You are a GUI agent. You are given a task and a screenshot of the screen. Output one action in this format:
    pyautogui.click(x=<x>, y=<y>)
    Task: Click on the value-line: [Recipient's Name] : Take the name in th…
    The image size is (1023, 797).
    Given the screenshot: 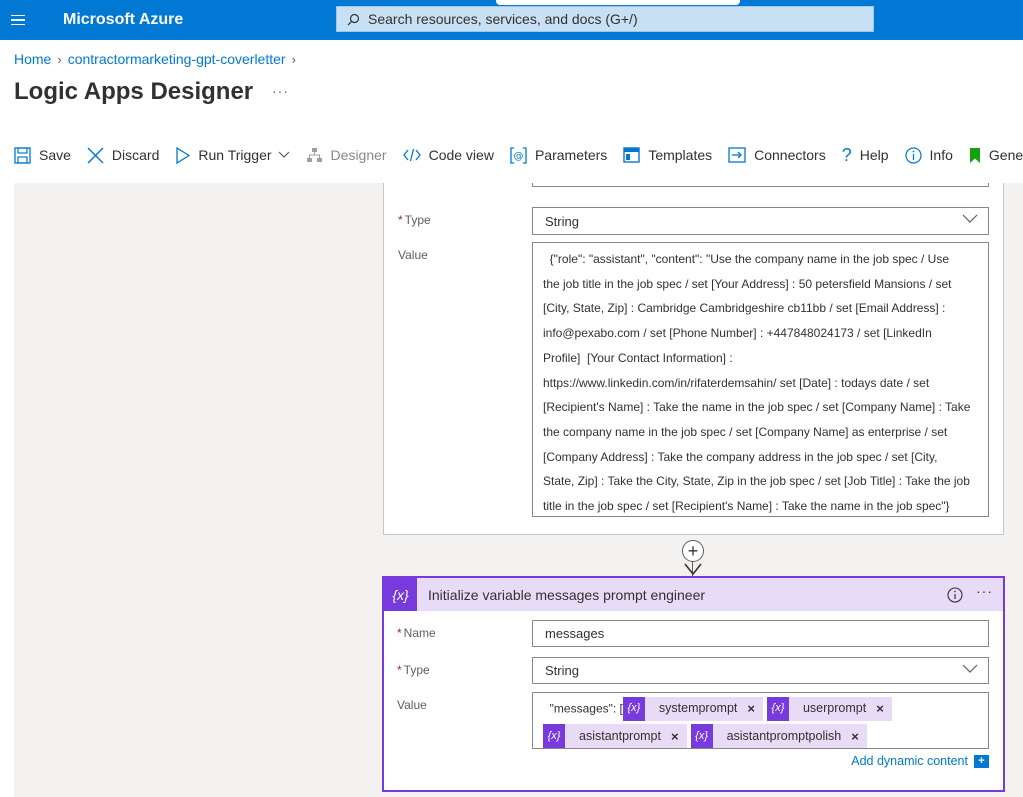 What is the action you would take?
    pyautogui.click(x=757, y=407)
    